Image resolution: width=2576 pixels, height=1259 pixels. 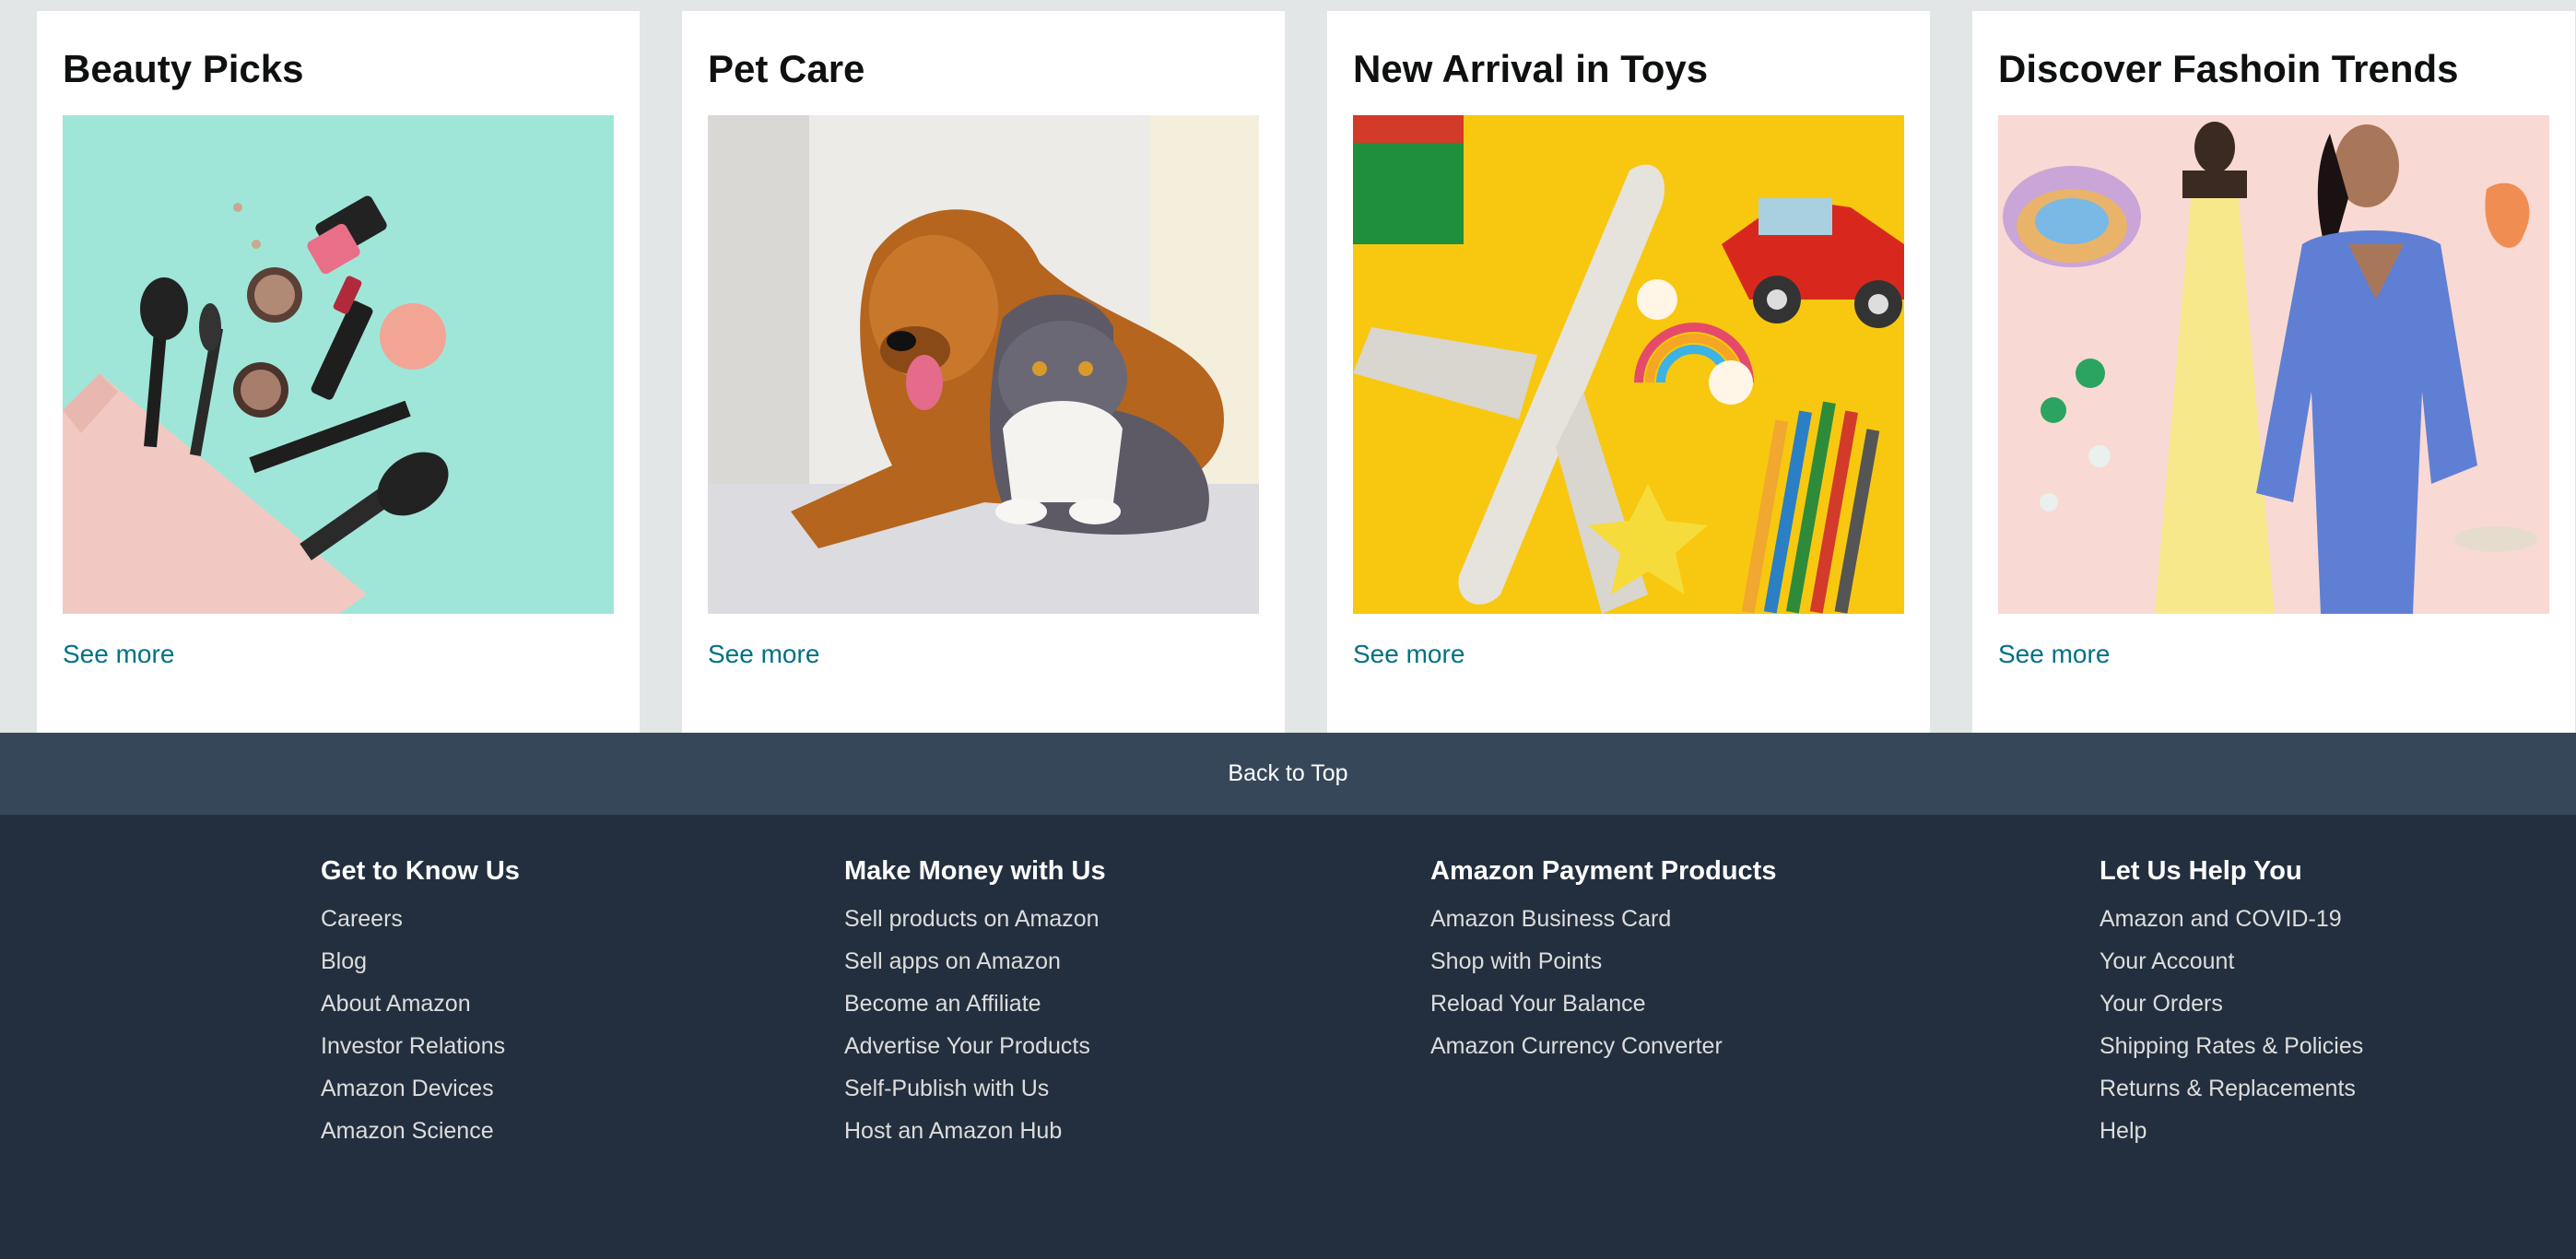 What do you see at coordinates (975, 927) in the screenshot?
I see `footer-link: Sell products on Amazon` at bounding box center [975, 927].